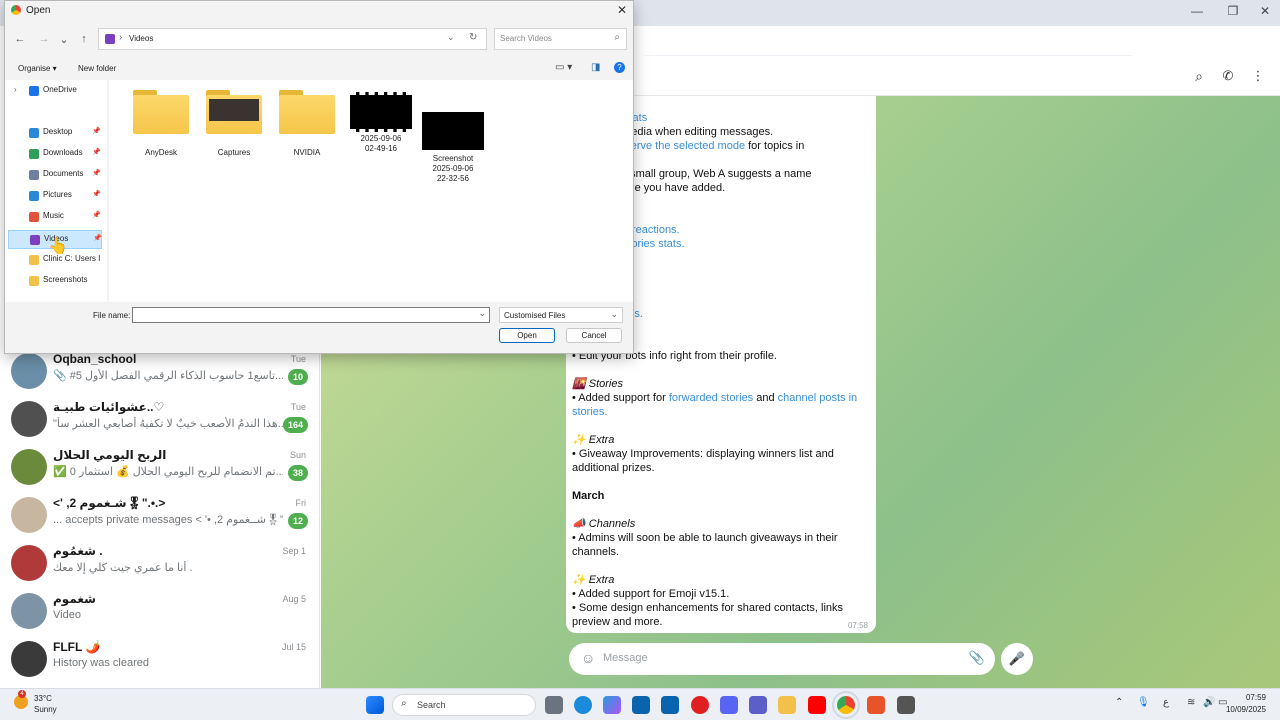 The image size is (1280, 720). What do you see at coordinates (876, 705) in the screenshot?
I see `app-icon` at bounding box center [876, 705].